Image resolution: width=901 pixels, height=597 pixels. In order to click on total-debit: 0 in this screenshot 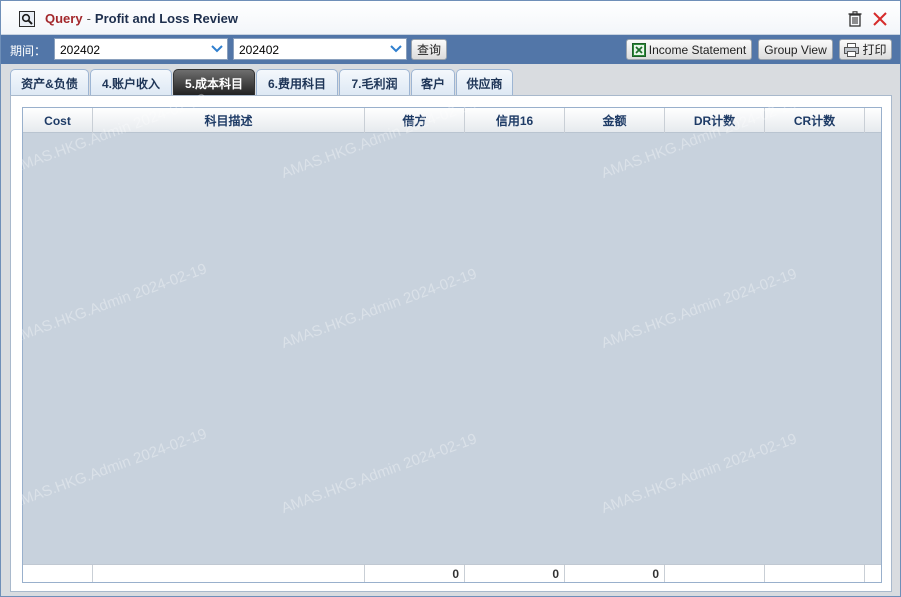, I will do `click(415, 573)`.